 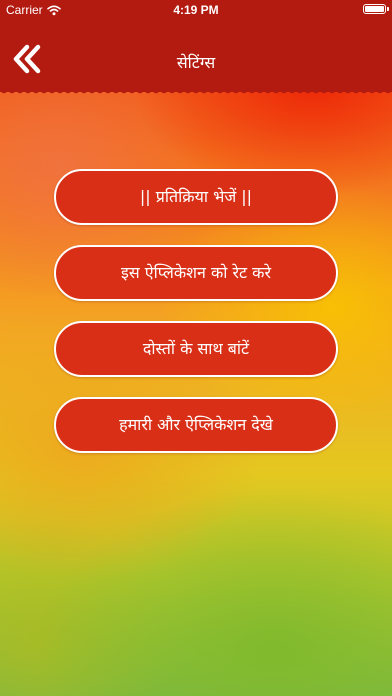 I want to click on header-scalloped-edge, so click(x=196, y=93).